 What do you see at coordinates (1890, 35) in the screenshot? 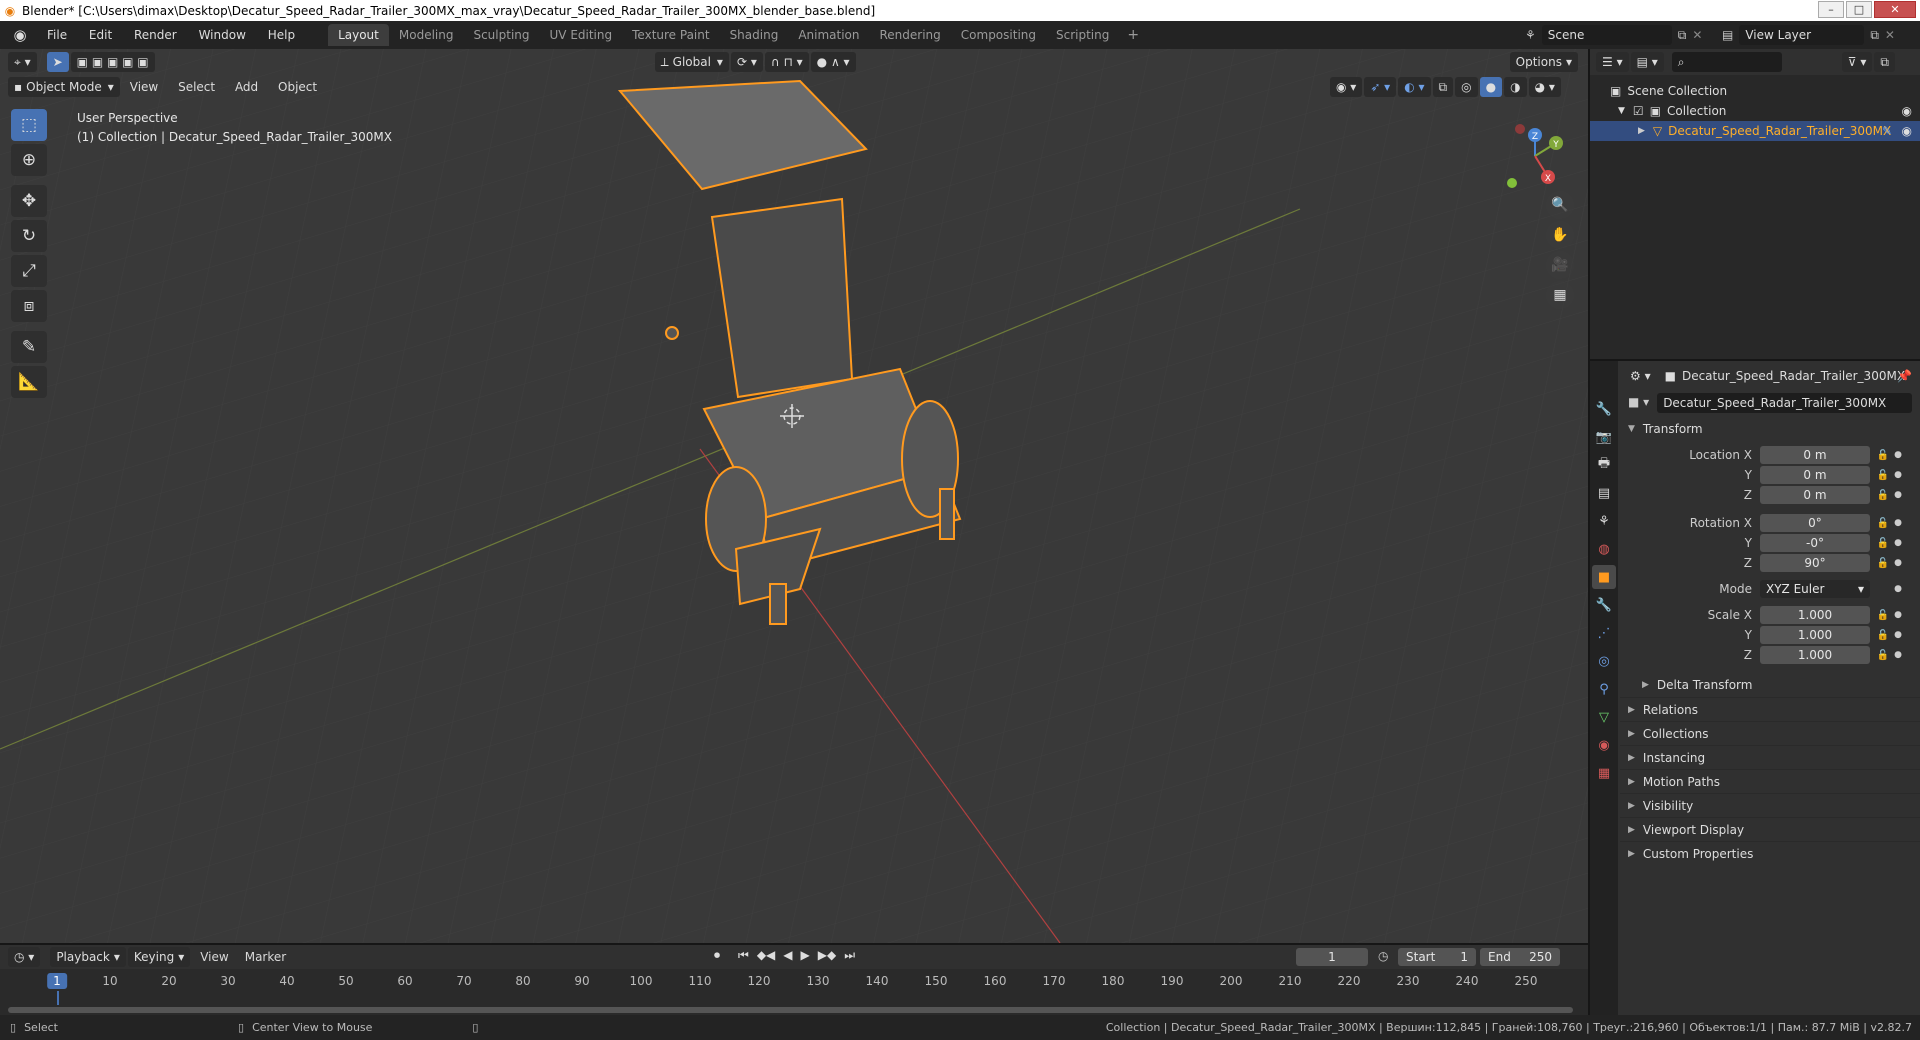
I see `remove-view-layer-icon: ✕` at bounding box center [1890, 35].